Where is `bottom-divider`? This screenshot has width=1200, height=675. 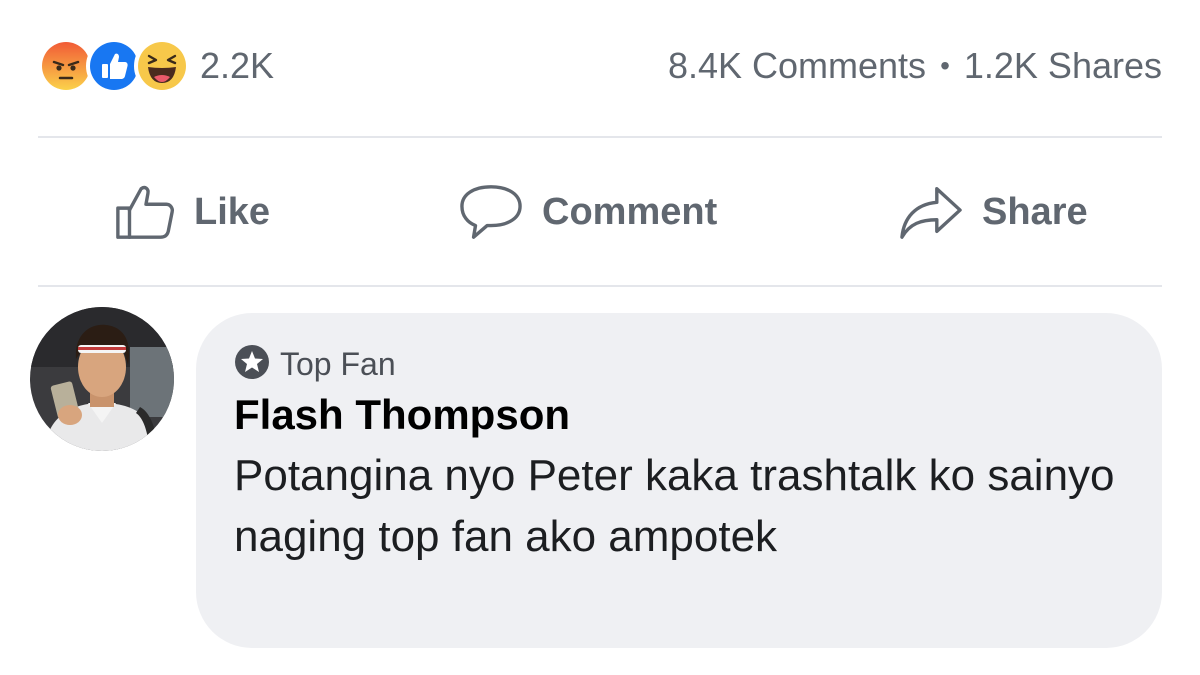 bottom-divider is located at coordinates (600, 286).